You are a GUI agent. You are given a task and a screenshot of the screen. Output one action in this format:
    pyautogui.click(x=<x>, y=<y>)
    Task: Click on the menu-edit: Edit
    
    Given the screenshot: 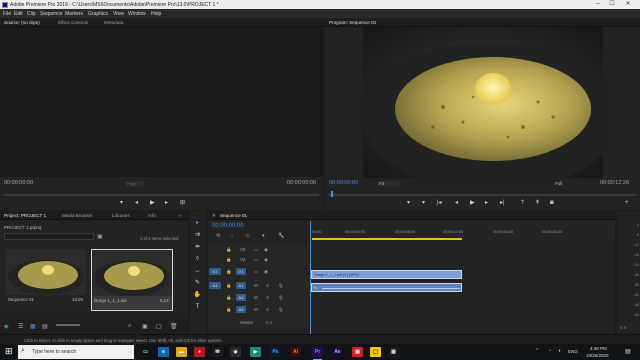 What is the action you would take?
    pyautogui.click(x=18, y=14)
    